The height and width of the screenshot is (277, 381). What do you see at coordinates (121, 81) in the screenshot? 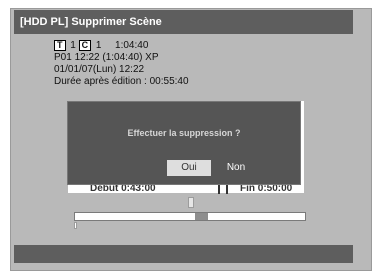
I see `duration-after-edit: Durée après édition : 00:55:40` at bounding box center [121, 81].